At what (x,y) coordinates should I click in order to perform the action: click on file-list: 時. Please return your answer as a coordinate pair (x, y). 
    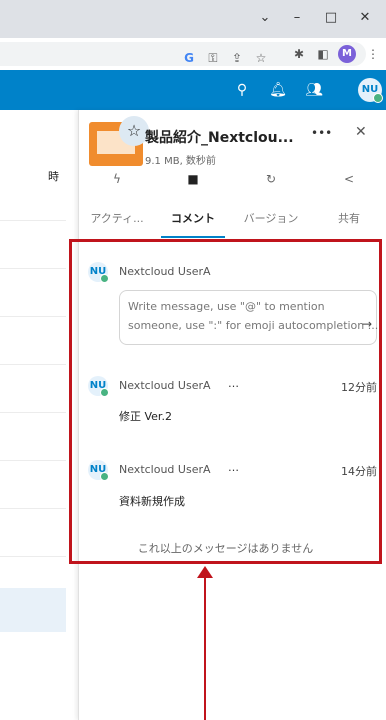
    Looking at the image, I should click on (33, 415).